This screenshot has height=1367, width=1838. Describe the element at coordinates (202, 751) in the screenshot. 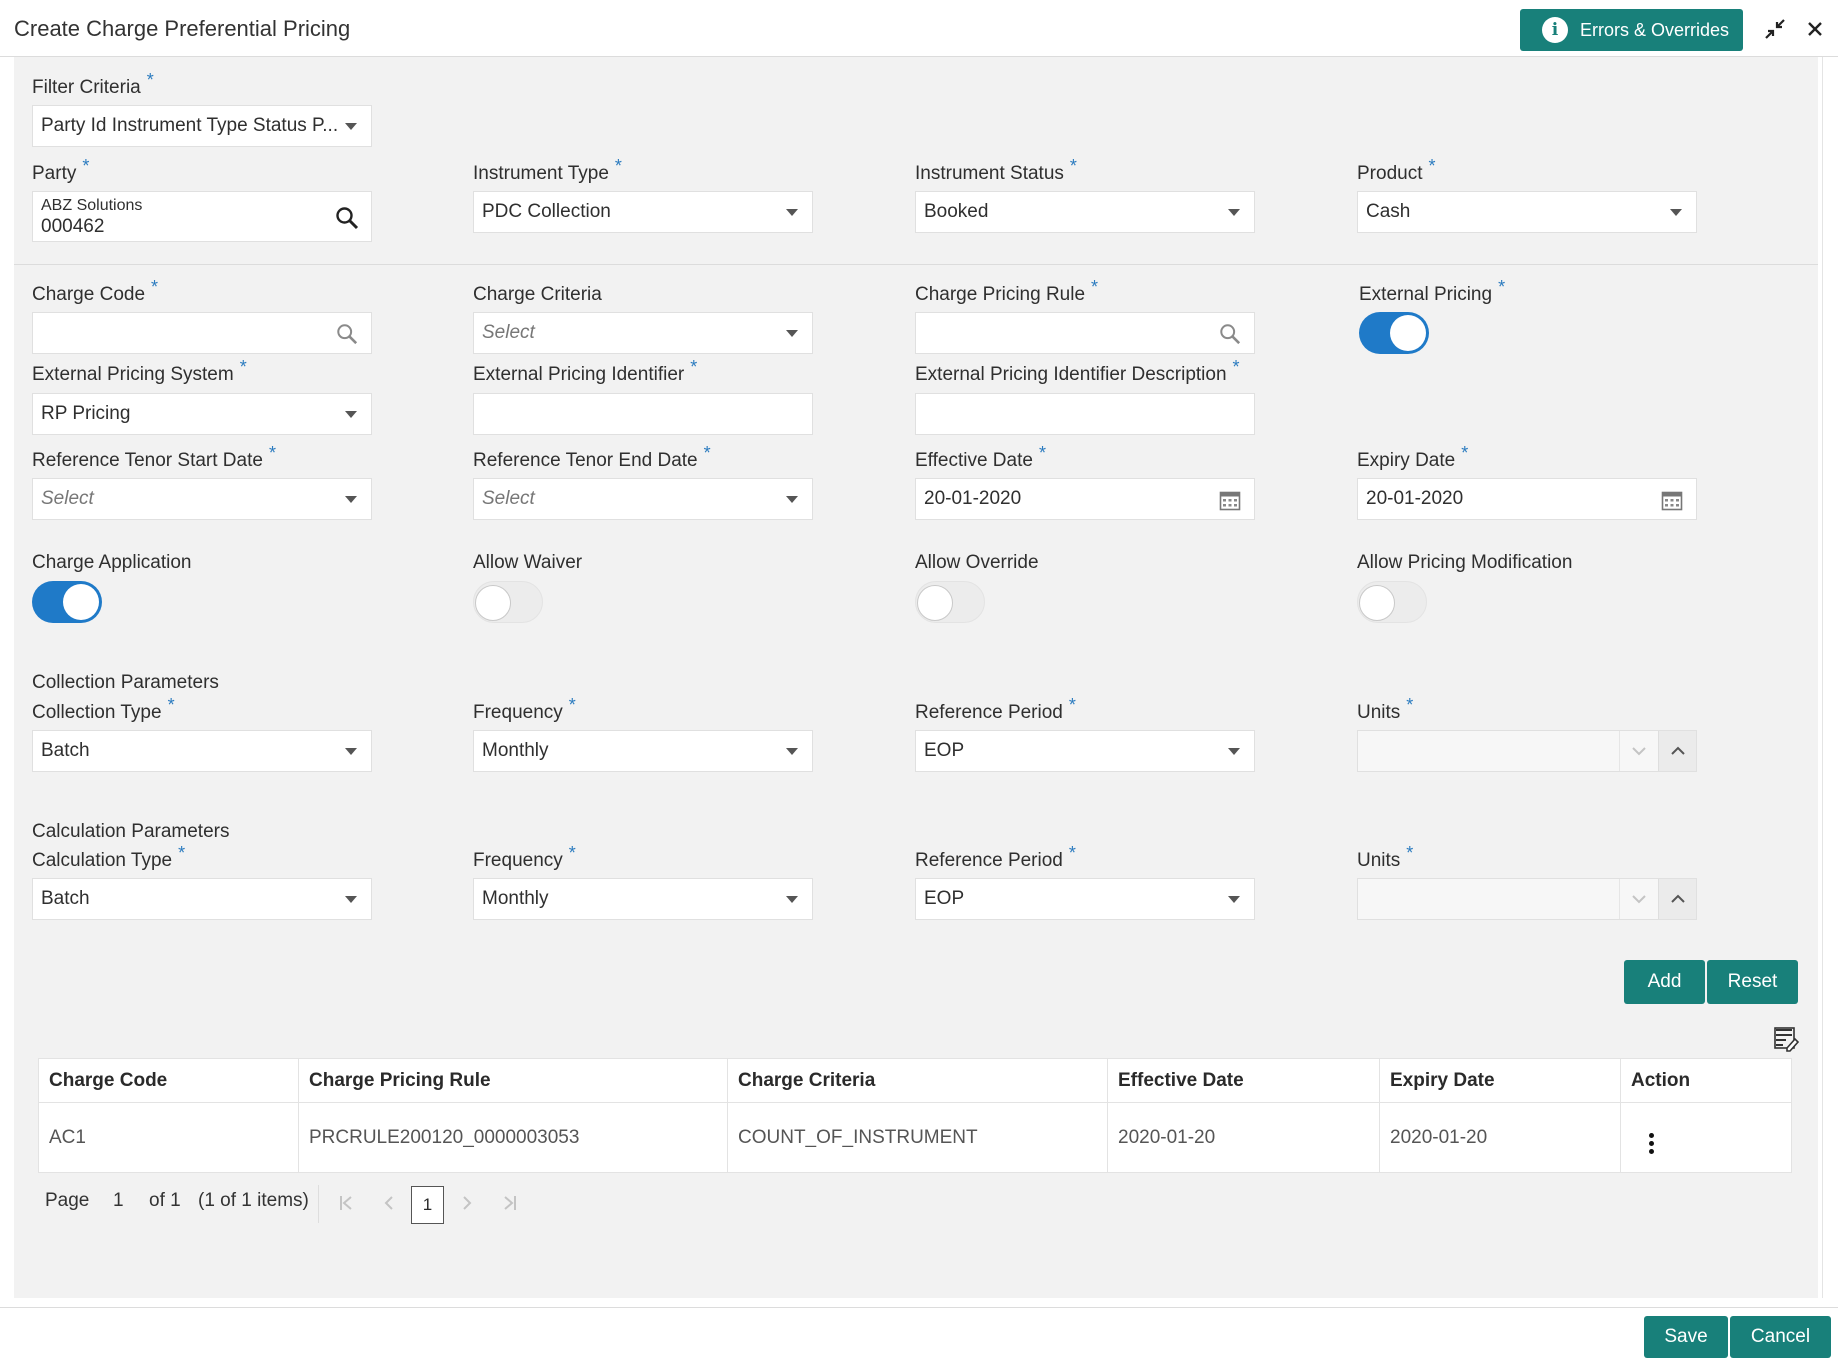

I see `collection-type-select: Batch` at that location.